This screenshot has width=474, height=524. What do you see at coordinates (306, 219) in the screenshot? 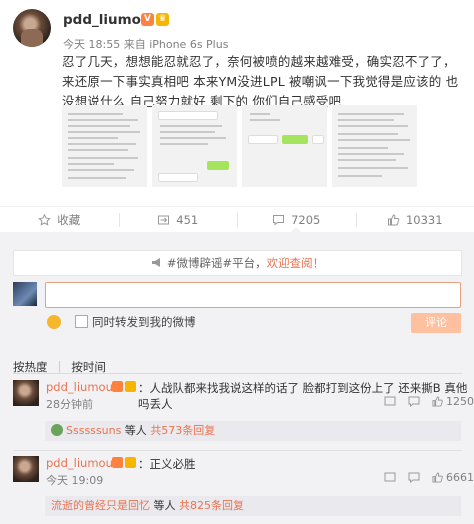
I see `comments-count: 7205` at bounding box center [306, 219].